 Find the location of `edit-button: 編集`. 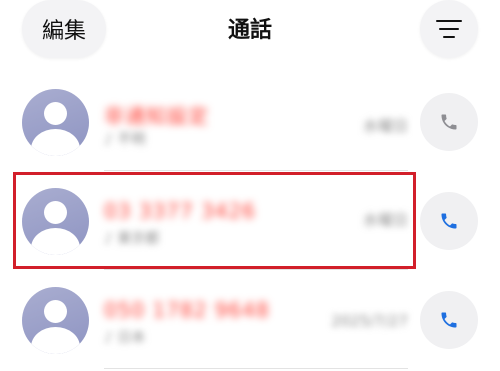

edit-button: 編集 is located at coordinates (64, 29).